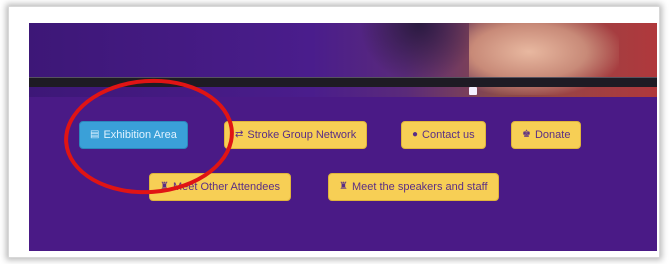 This screenshot has width=669, height=264. I want to click on video-progress-handle, so click(473, 91).